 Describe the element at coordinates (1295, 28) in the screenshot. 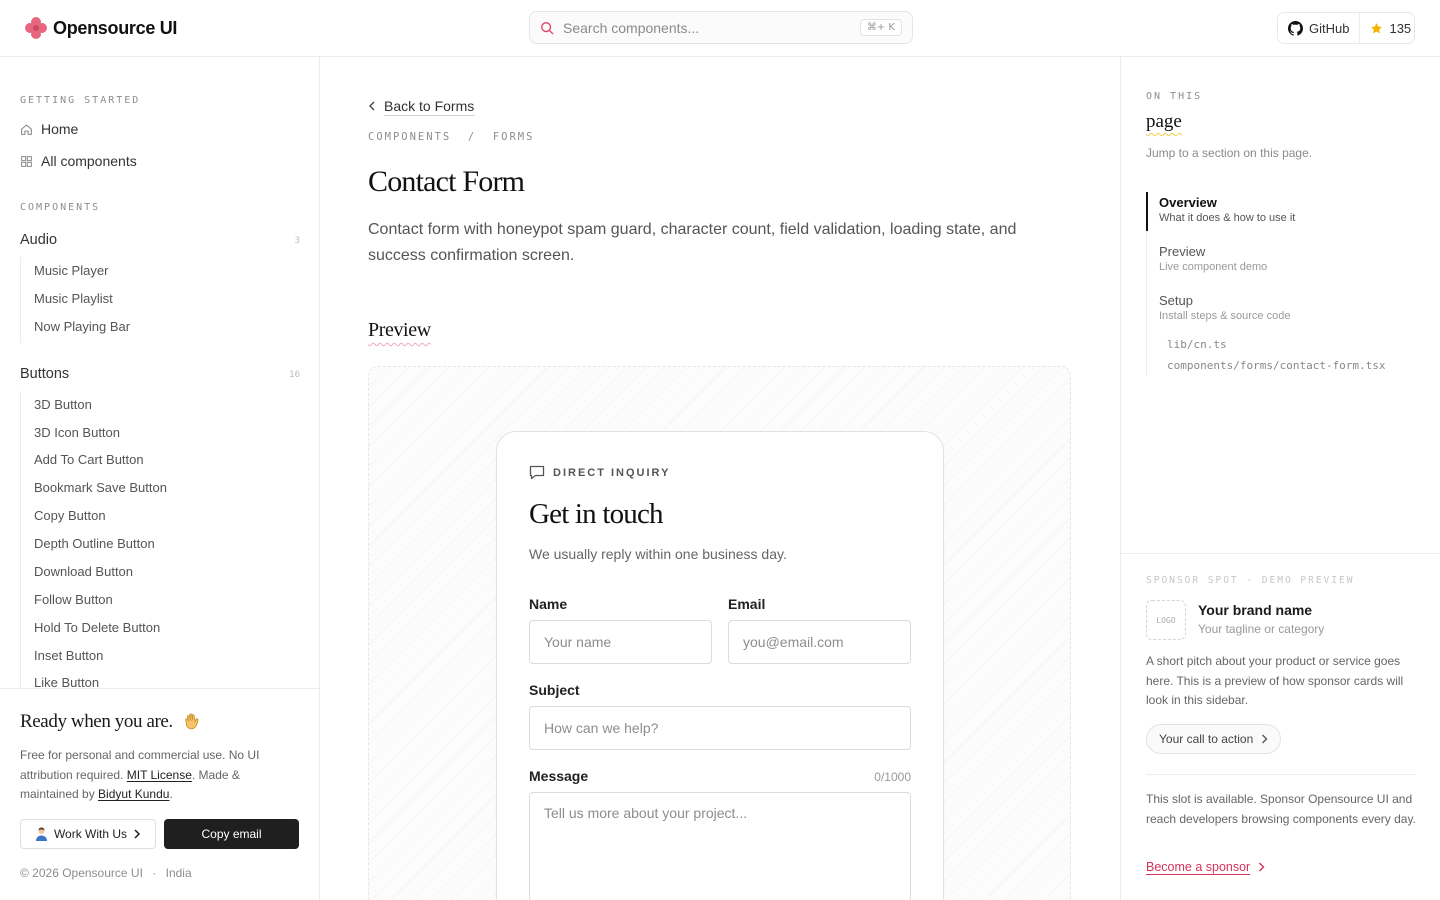

I see `github-icon` at that location.